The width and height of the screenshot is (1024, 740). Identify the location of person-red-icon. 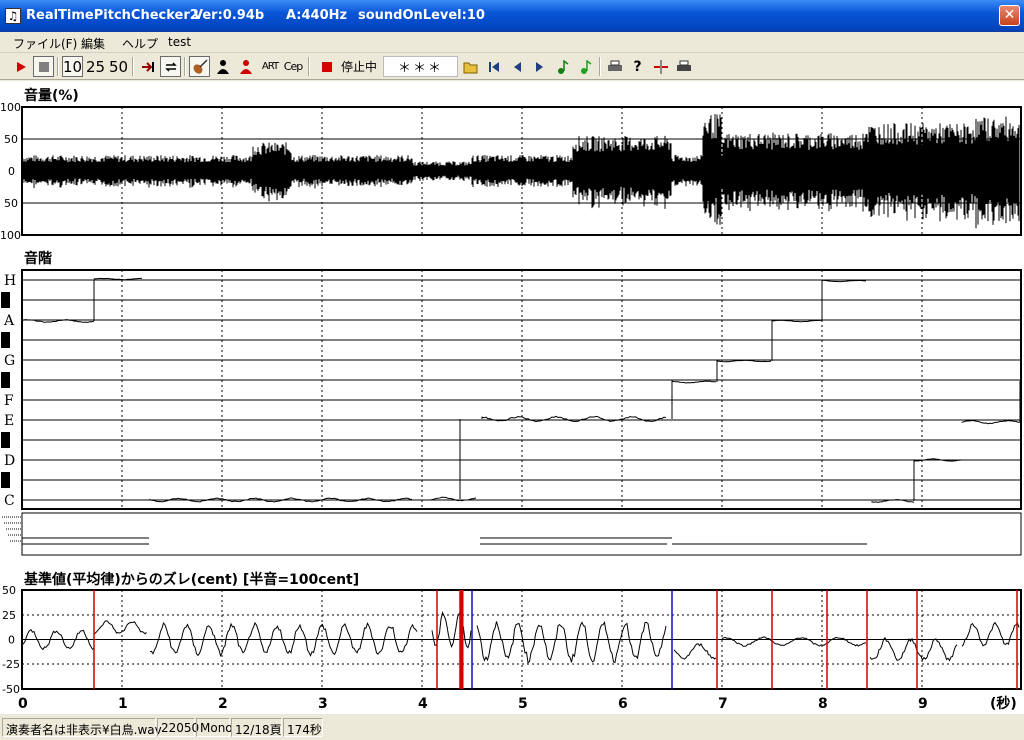
(245, 66).